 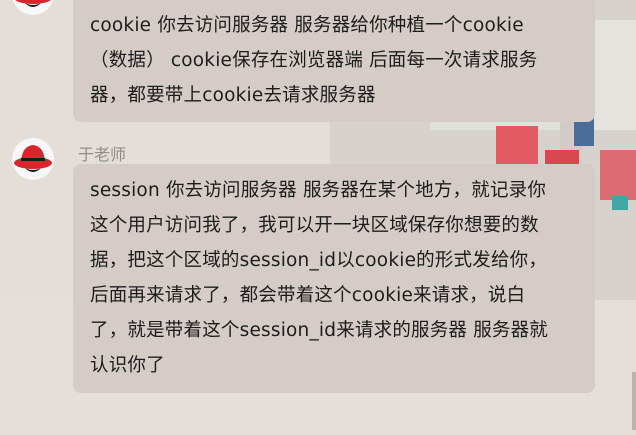 I want to click on message-line: 这个用户访问我了，我可以开一块区域保存你想要的数, so click(x=314, y=225).